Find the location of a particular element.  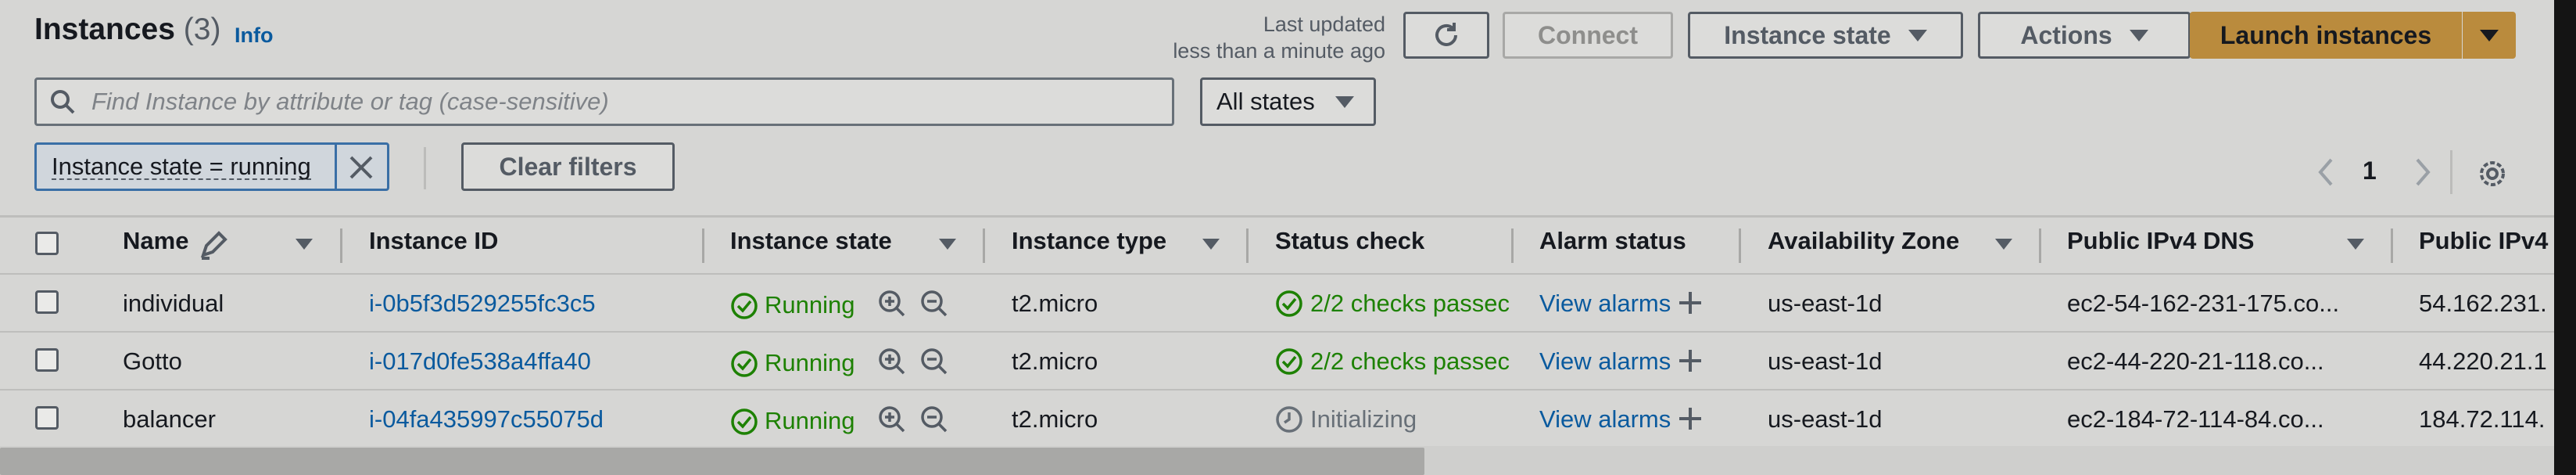

select-all-checkbox is located at coordinates (47, 244).